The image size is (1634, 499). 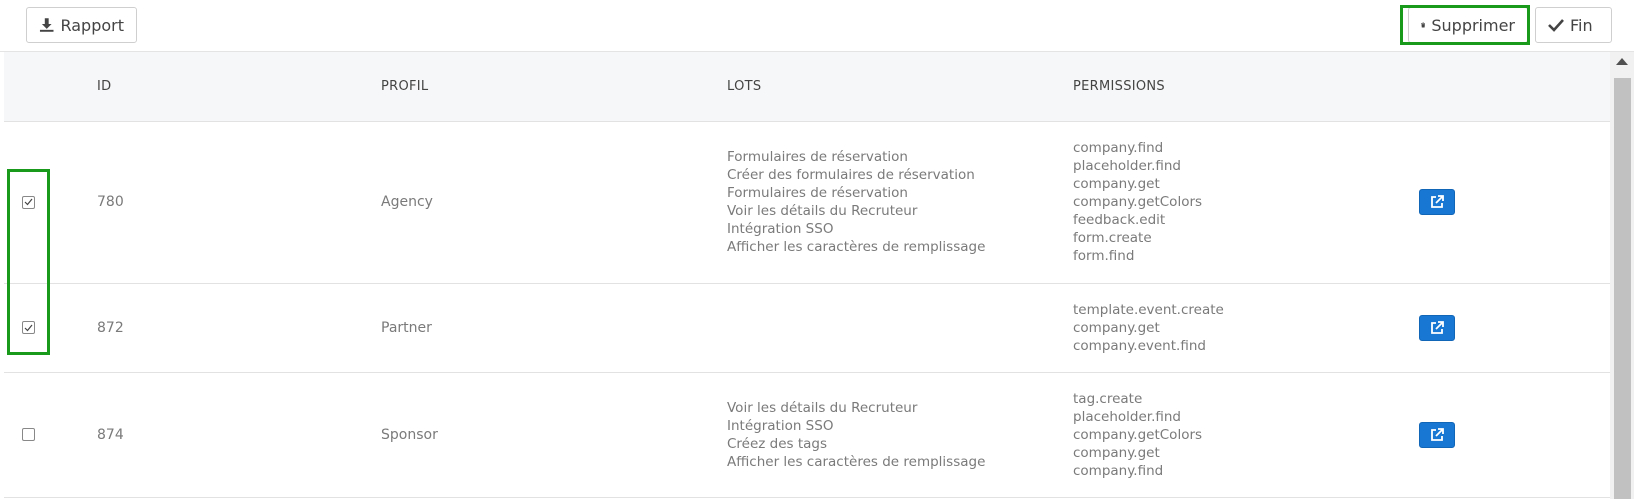 I want to click on delete-label: Supprimer, so click(x=1473, y=25).